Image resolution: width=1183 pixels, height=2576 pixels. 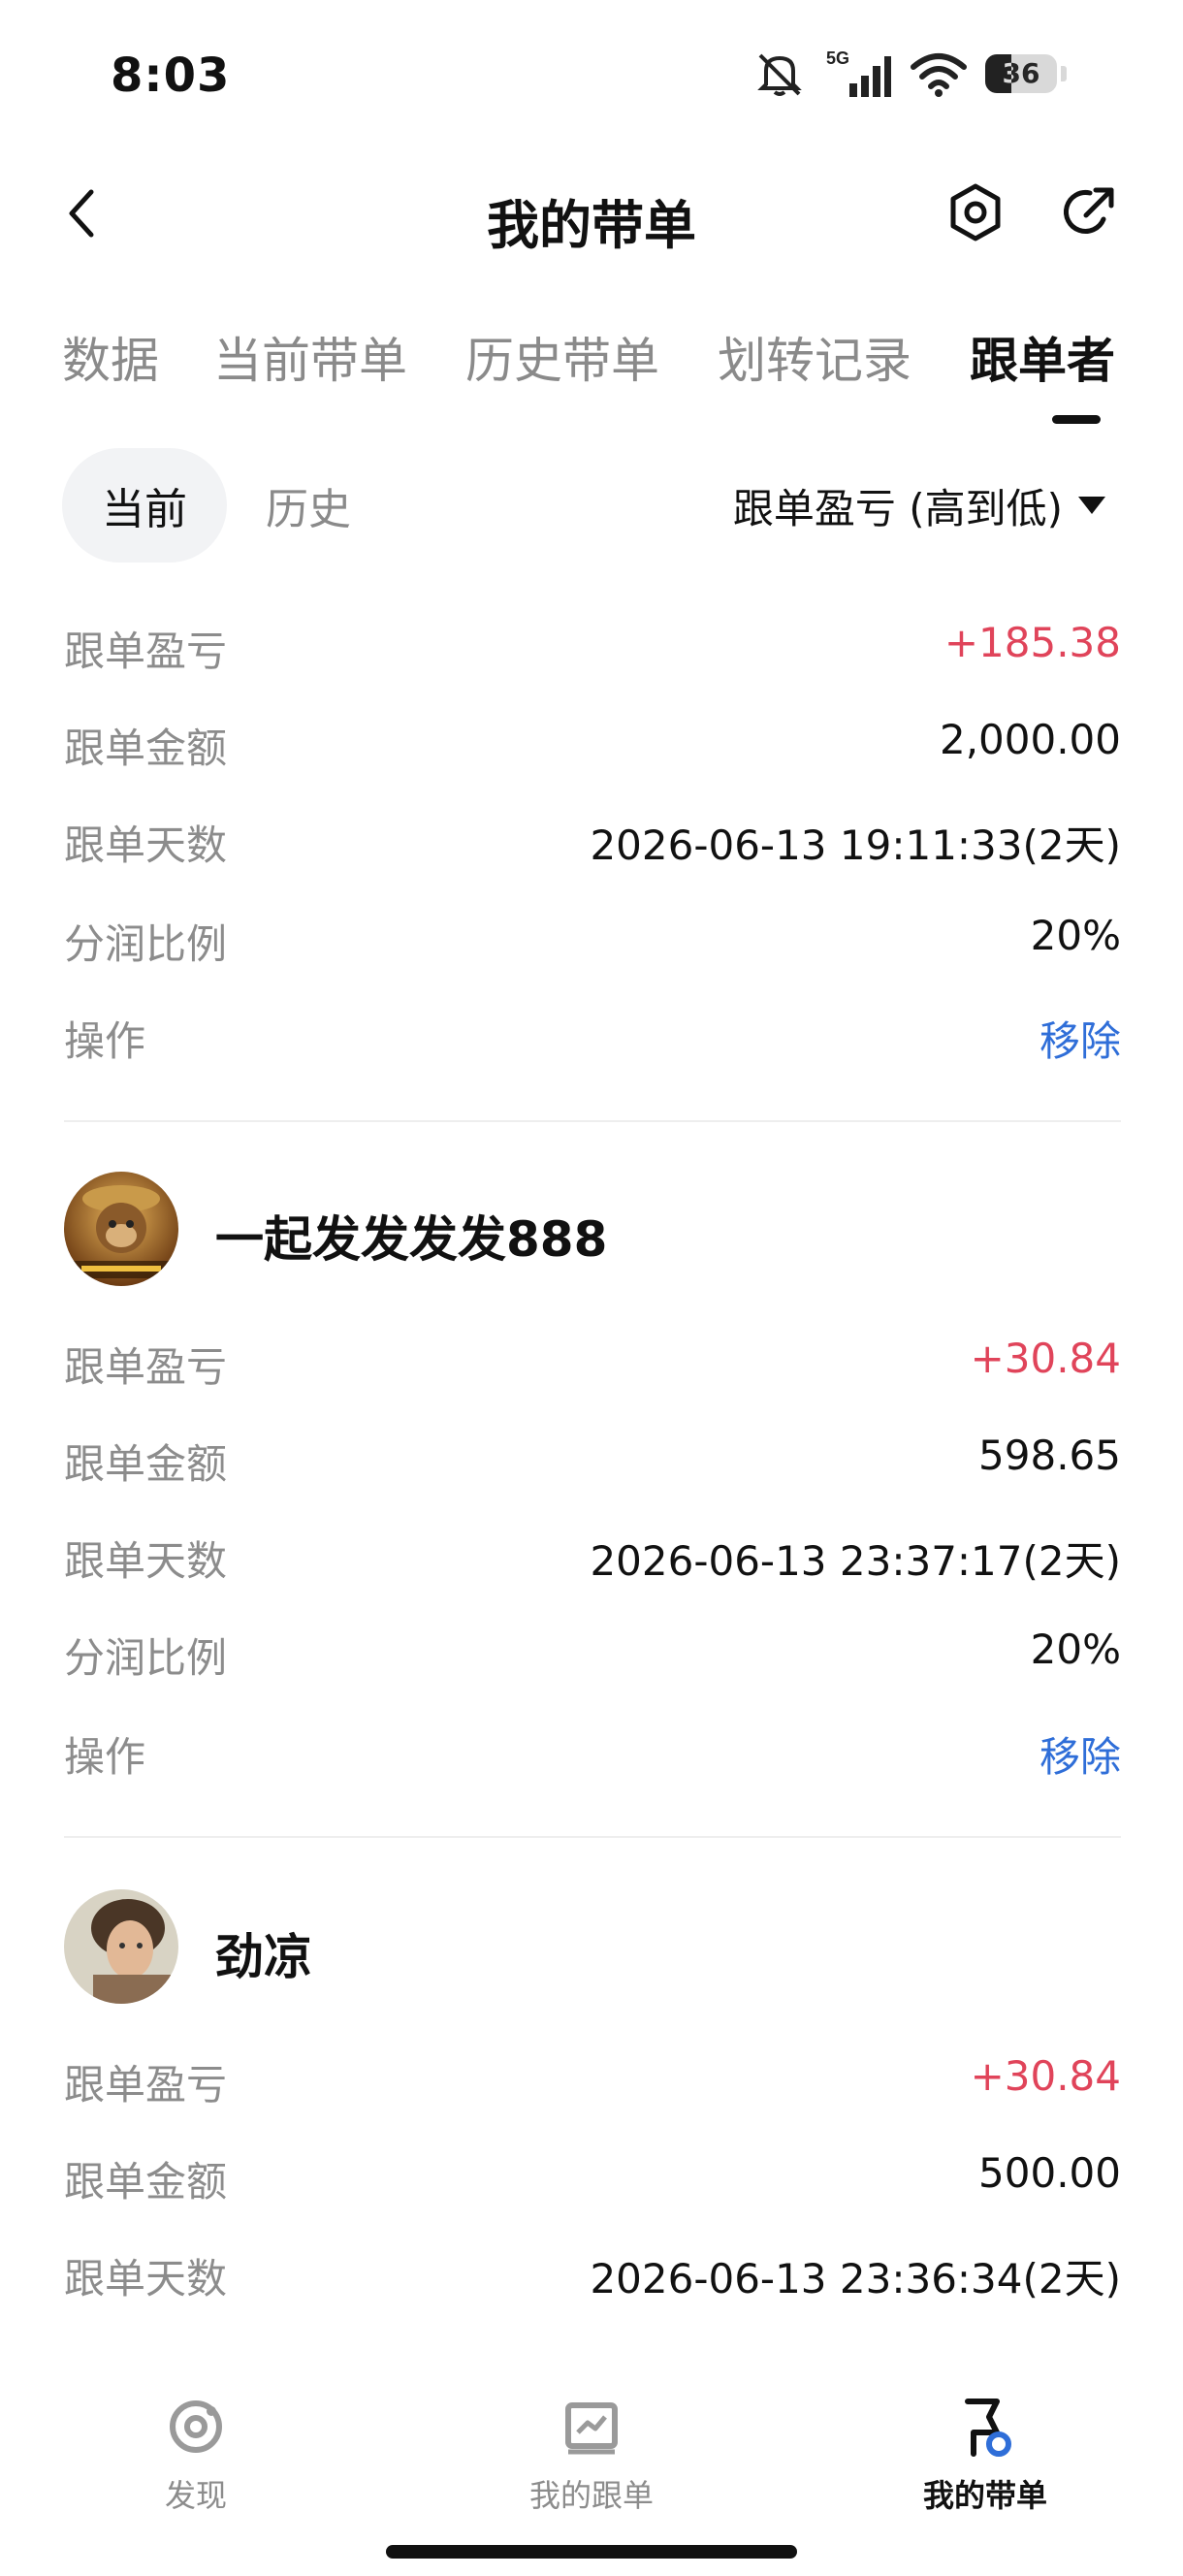 What do you see at coordinates (1049, 1455) in the screenshot?
I see `amount-value: 598.65` at bounding box center [1049, 1455].